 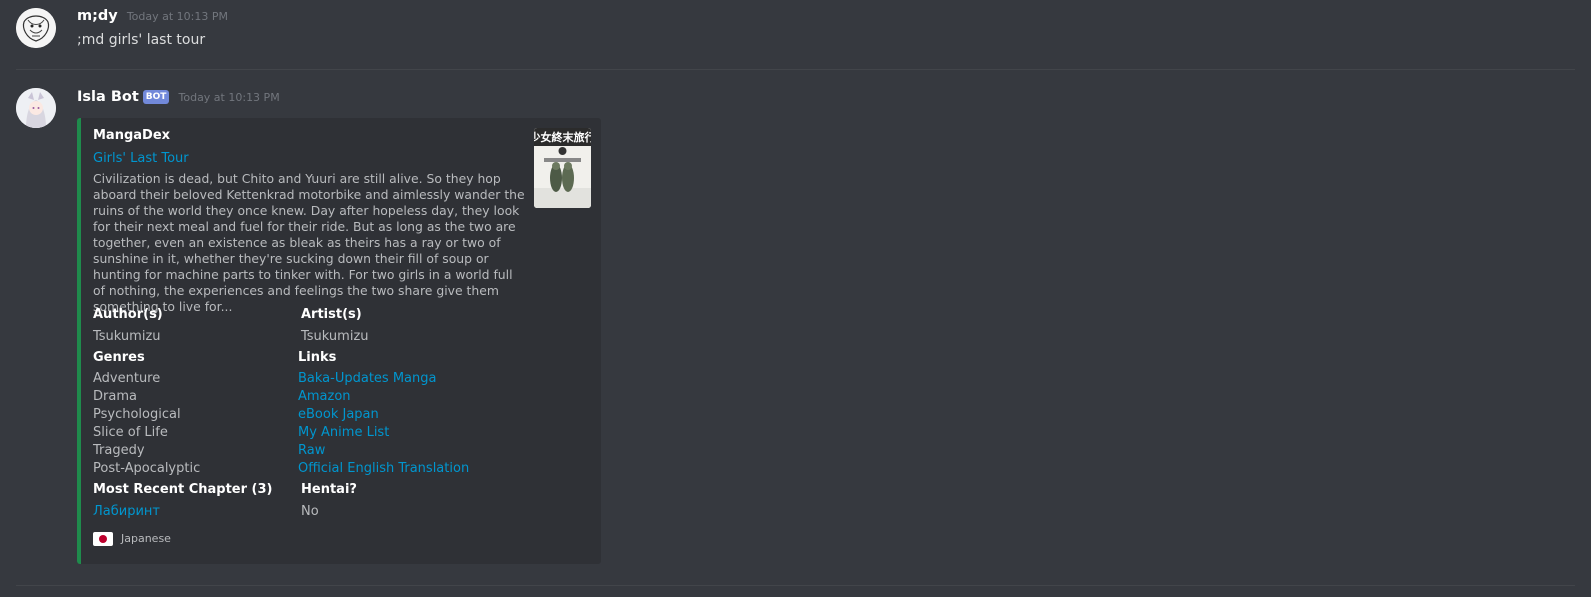 I want to click on username: Isla Bot, so click(x=108, y=97).